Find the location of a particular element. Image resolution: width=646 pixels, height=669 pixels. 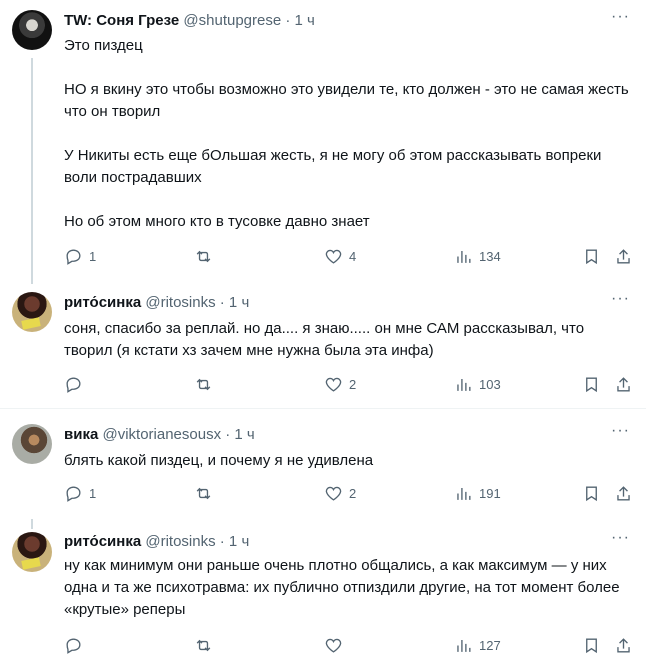

tweet-header: вика @viktorianesousx · 1 ч is located at coordinates (159, 435).